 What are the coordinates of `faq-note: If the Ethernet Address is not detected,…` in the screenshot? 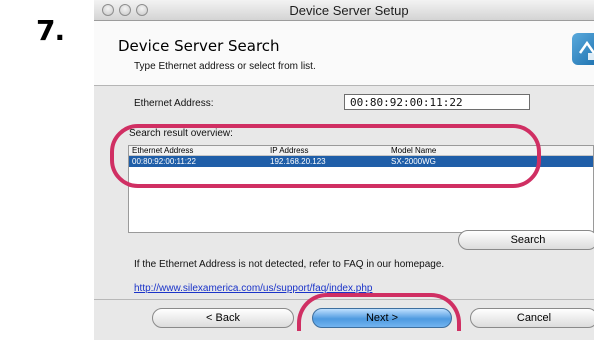 It's located at (289, 264).